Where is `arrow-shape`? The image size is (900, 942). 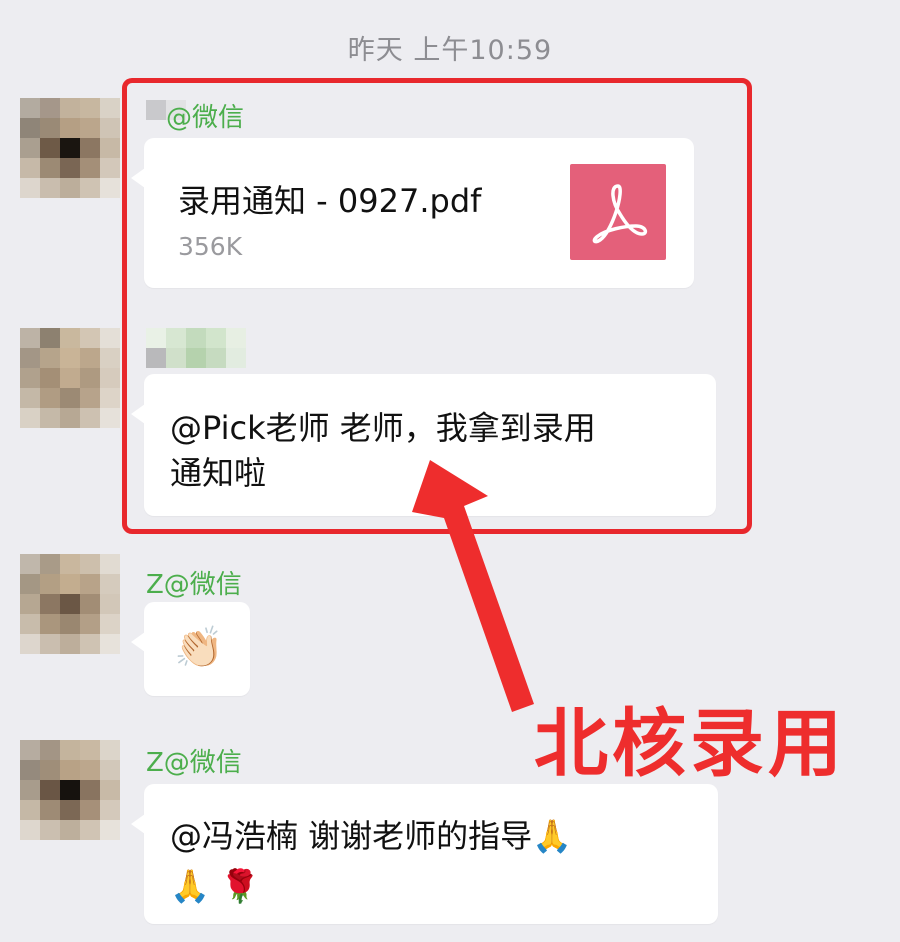
arrow-shape is located at coordinates (473, 586).